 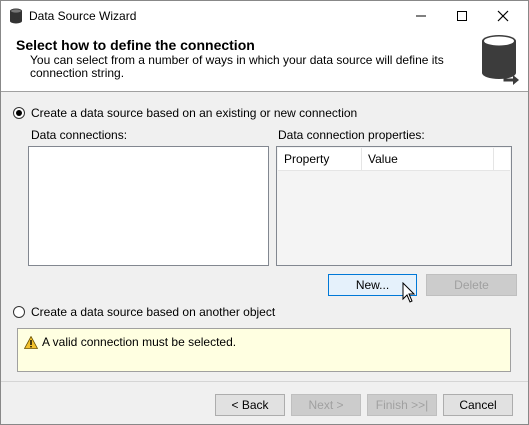 I want to click on minimize-button, so click(x=421, y=16).